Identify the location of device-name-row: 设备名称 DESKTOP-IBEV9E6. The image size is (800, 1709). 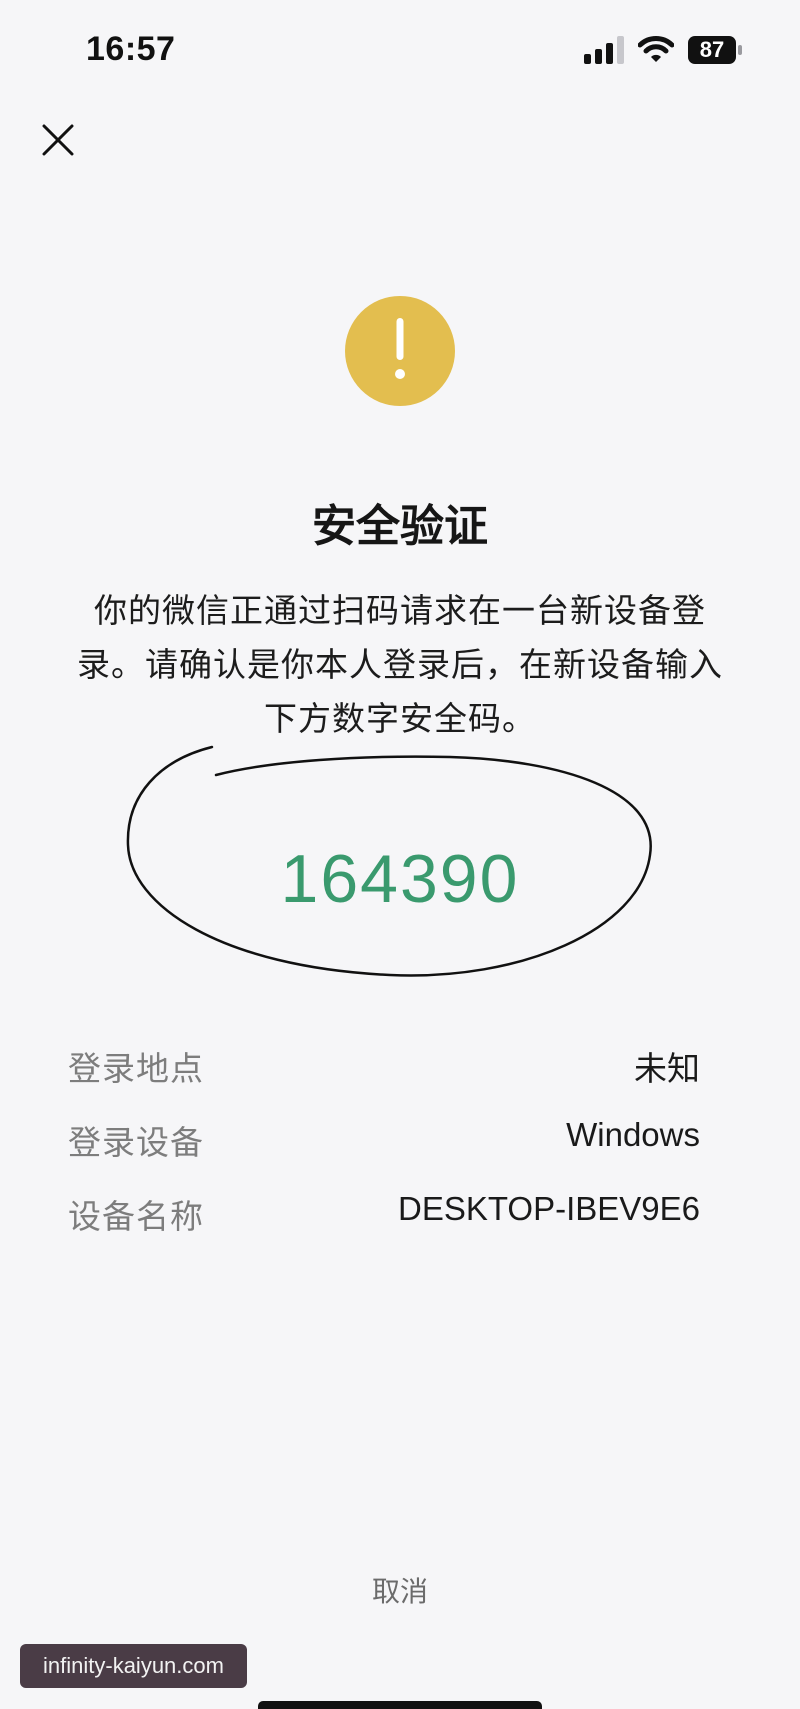
(384, 1220).